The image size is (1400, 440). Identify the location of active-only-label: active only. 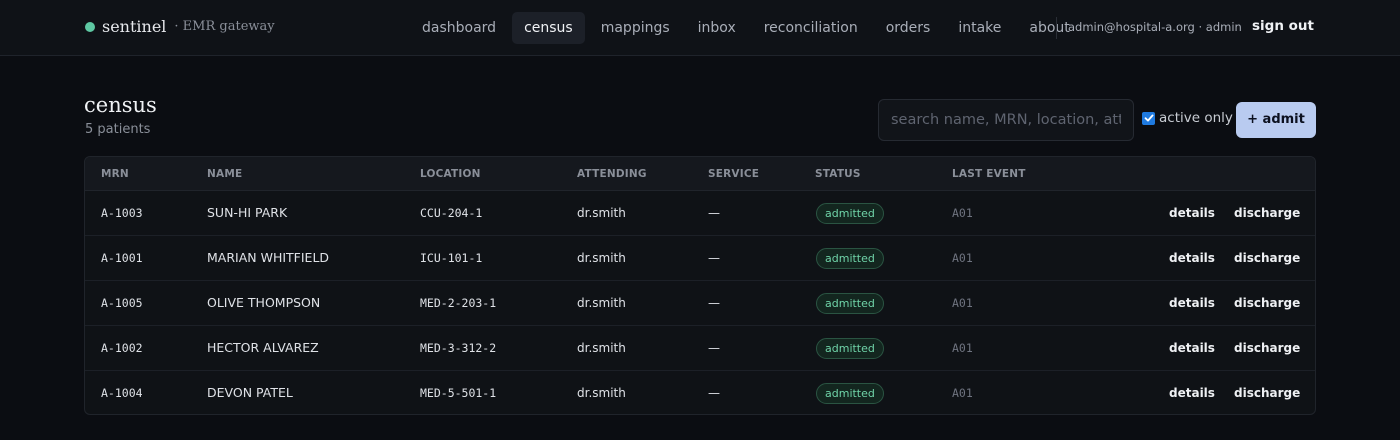
(1196, 118).